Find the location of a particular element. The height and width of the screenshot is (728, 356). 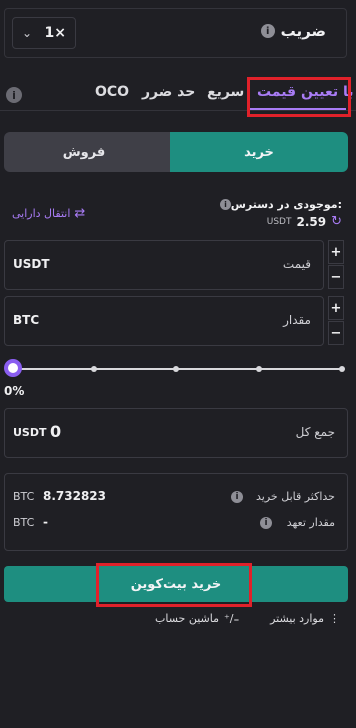

amount-unit: BTC is located at coordinates (26, 320).